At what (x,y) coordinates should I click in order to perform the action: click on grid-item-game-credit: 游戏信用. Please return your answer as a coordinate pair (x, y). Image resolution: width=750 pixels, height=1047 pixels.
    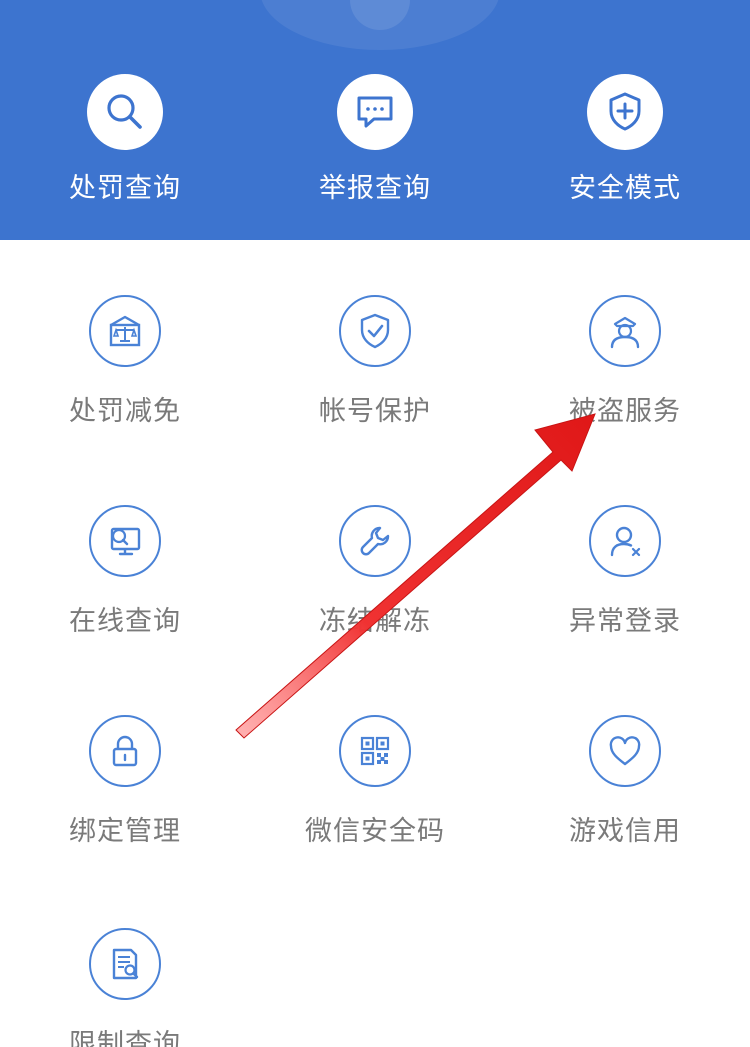
    Looking at the image, I should click on (625, 785).